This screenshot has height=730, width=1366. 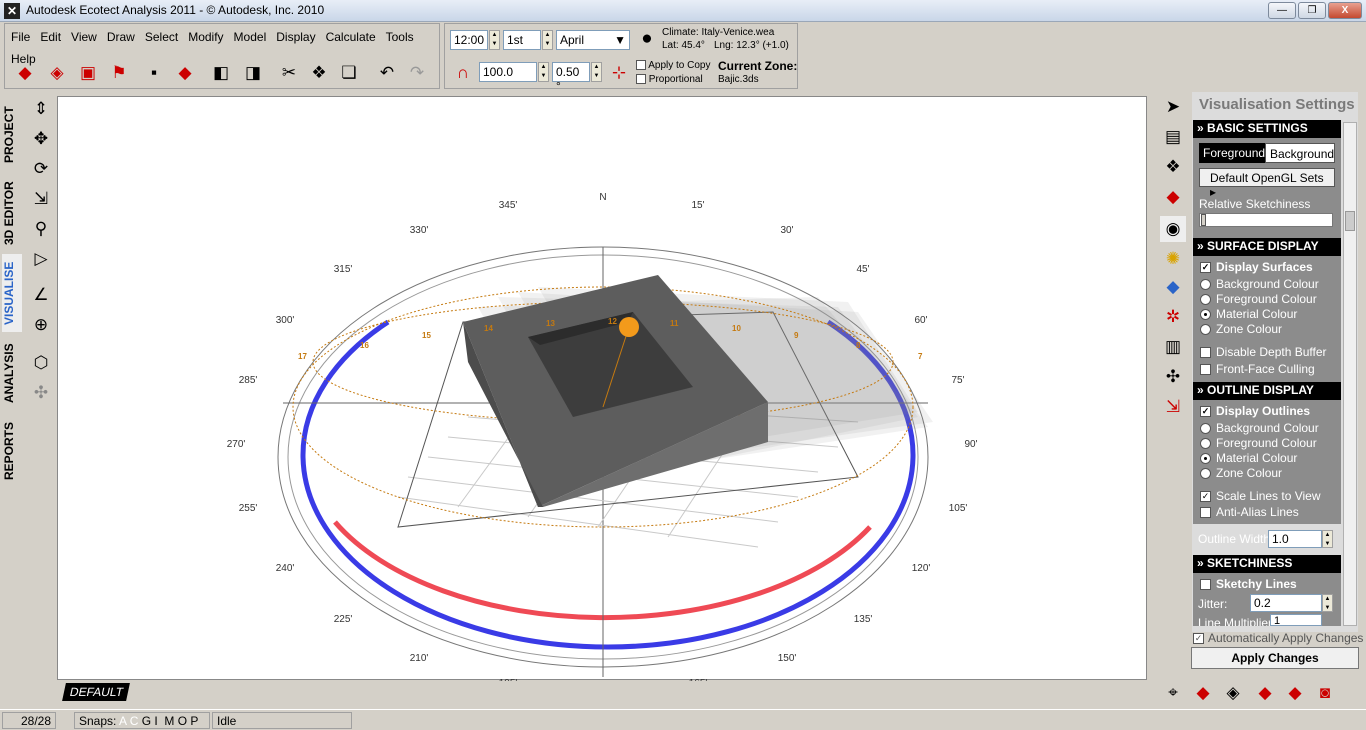 I want to click on outline-material-radio: Material Colour, so click(x=1248, y=458).